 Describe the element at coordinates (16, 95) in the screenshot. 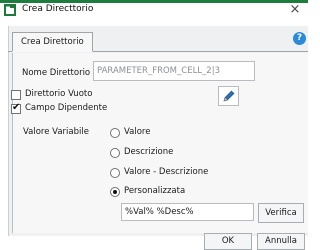

I see `empty-directory-checkbox` at that location.